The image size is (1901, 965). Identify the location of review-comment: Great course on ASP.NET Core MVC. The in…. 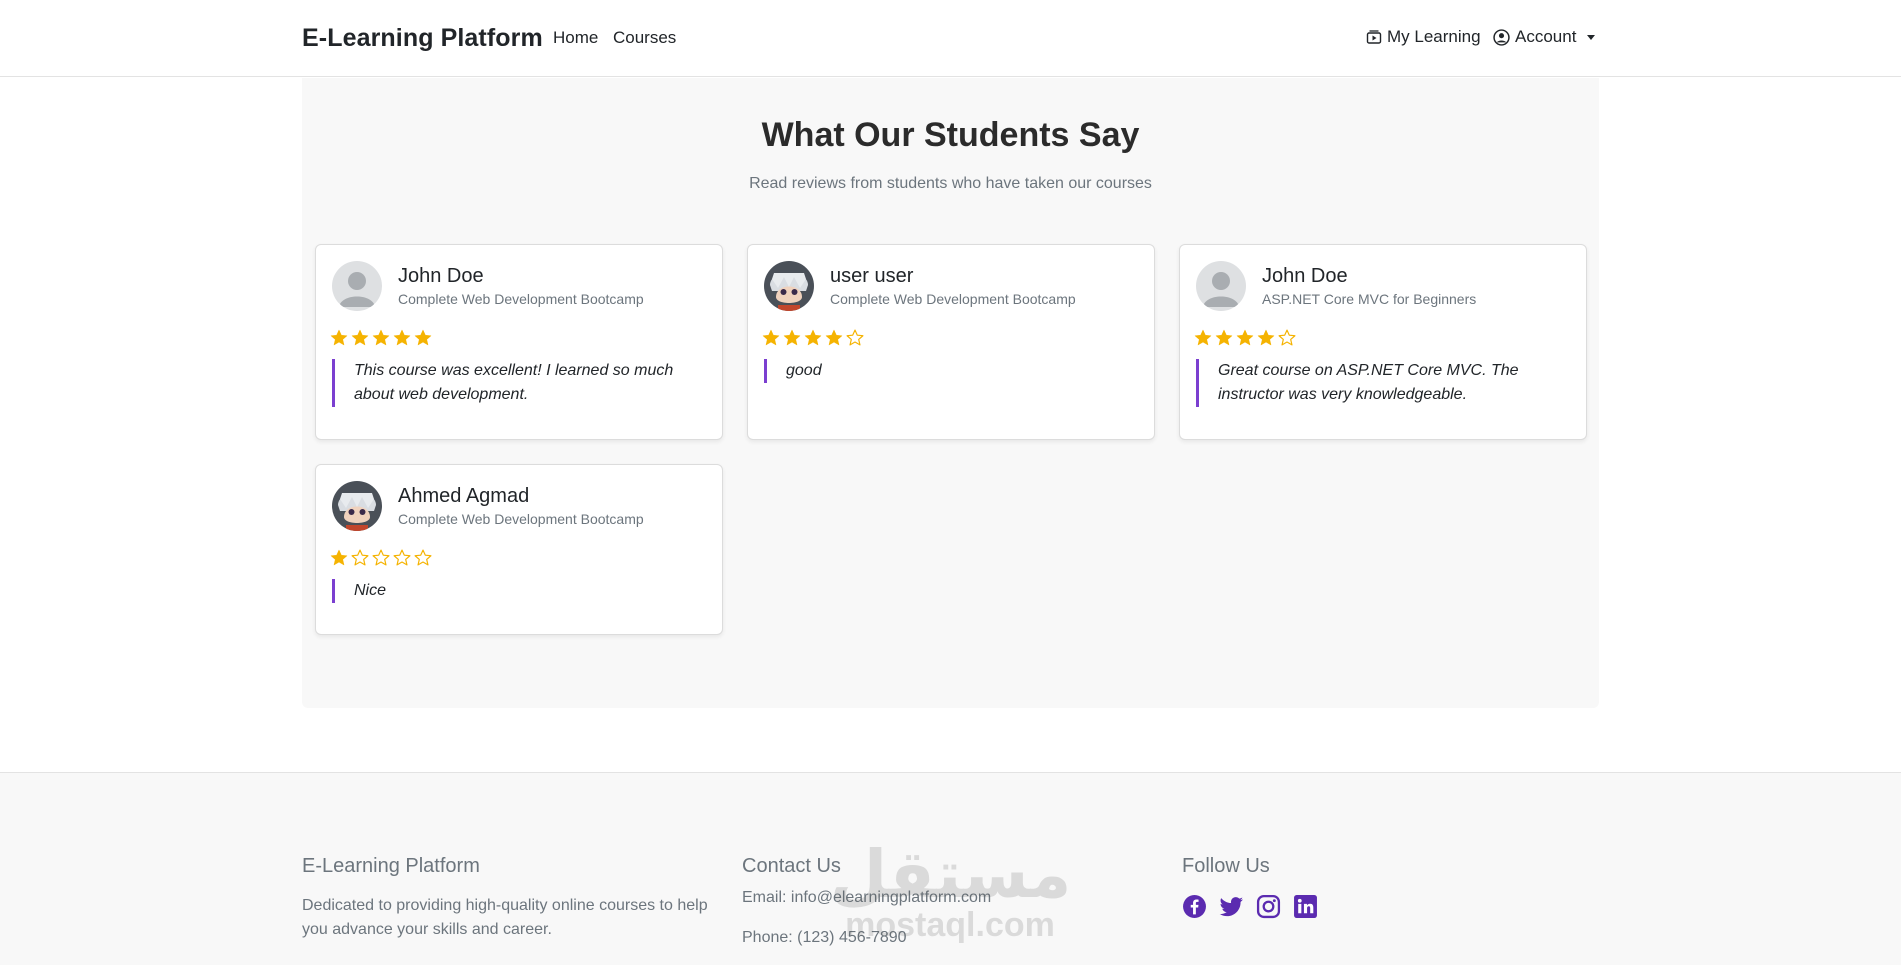
(1384, 383).